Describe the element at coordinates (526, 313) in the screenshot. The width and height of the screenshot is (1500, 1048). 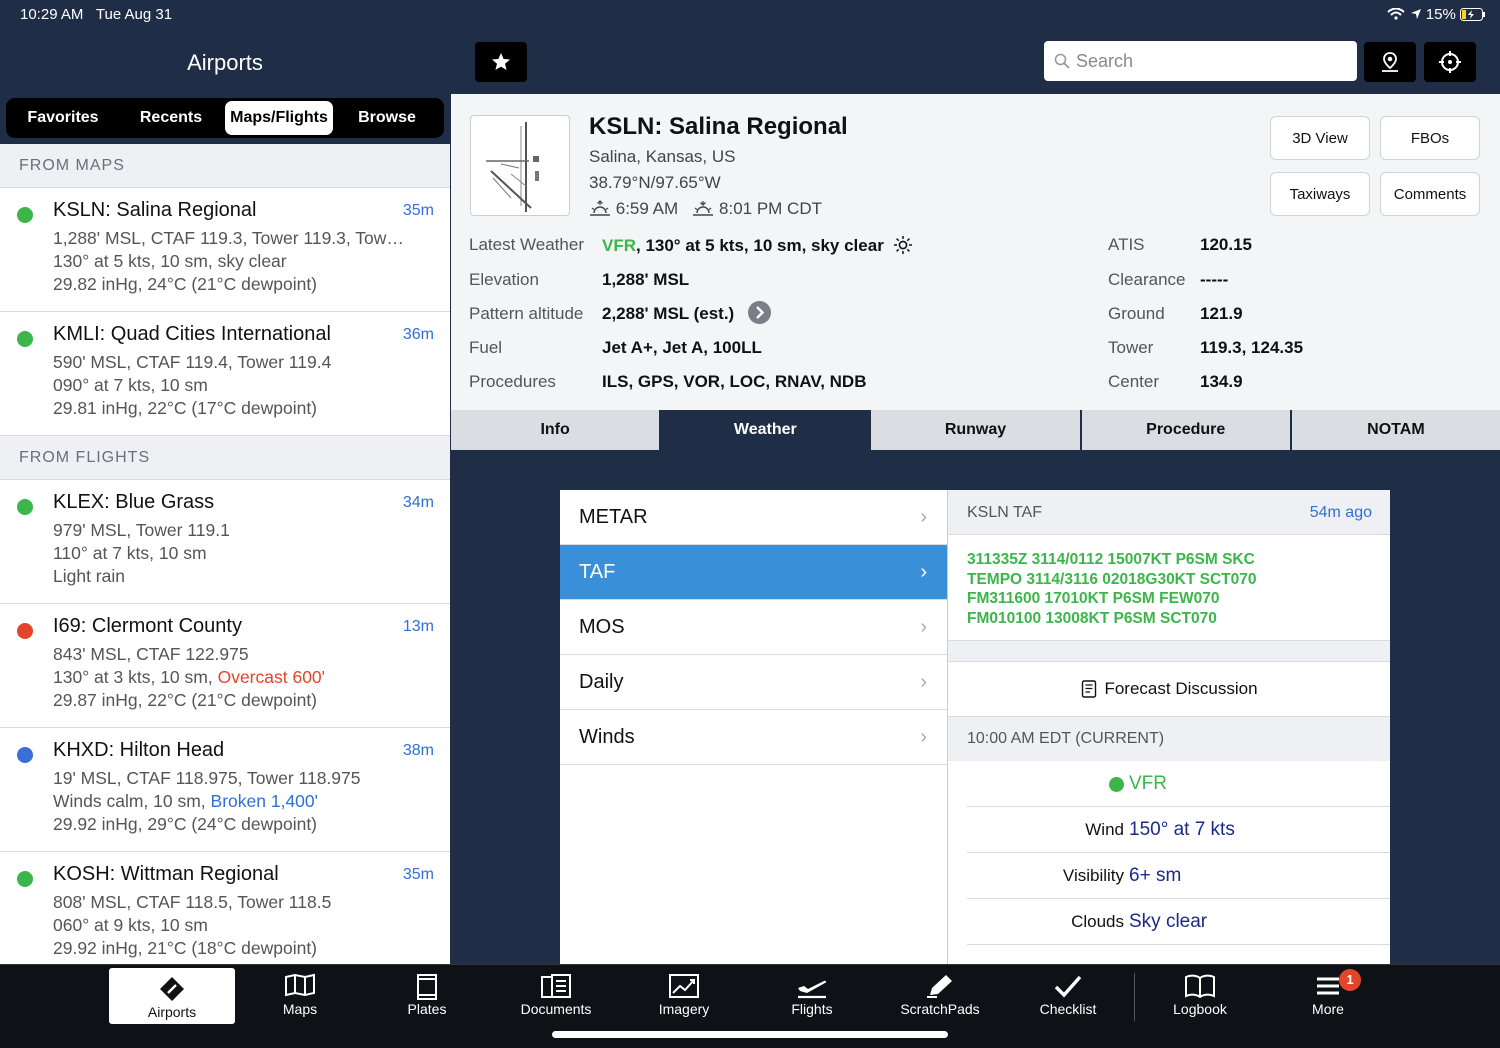
I see `pattern-altitude-label: Pattern altitude` at that location.